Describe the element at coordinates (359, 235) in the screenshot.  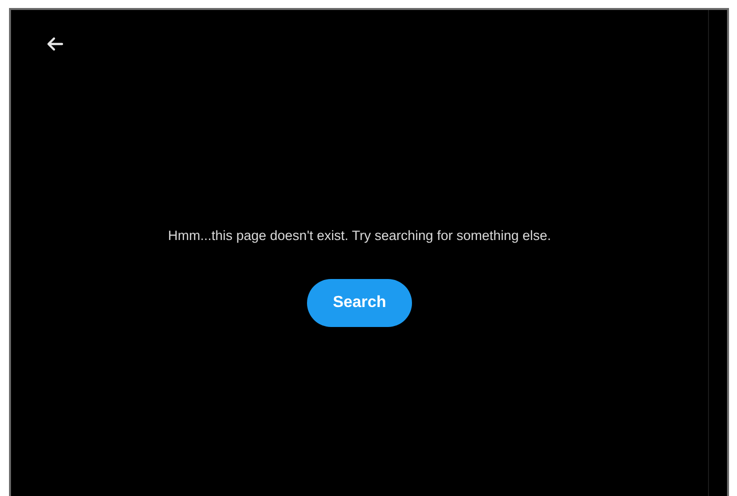
I see `not-found-message: Hmm...this page doesn't exist. Try searching for something else.` at that location.